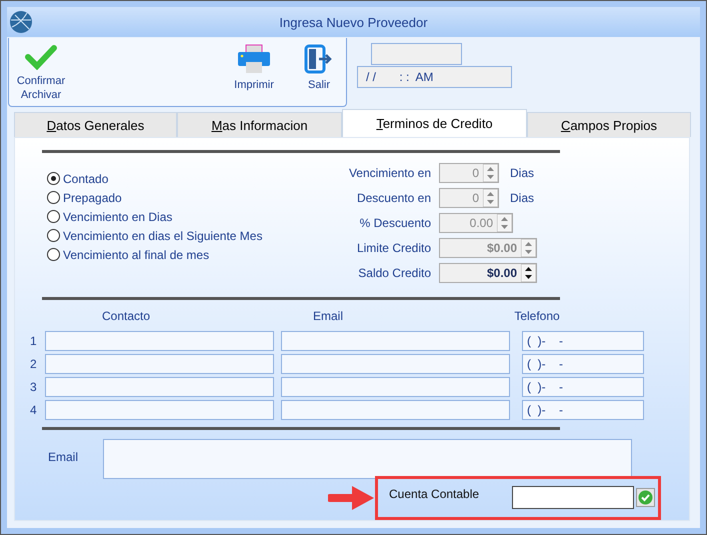  I want to click on column-header: Telefono, so click(537, 316).